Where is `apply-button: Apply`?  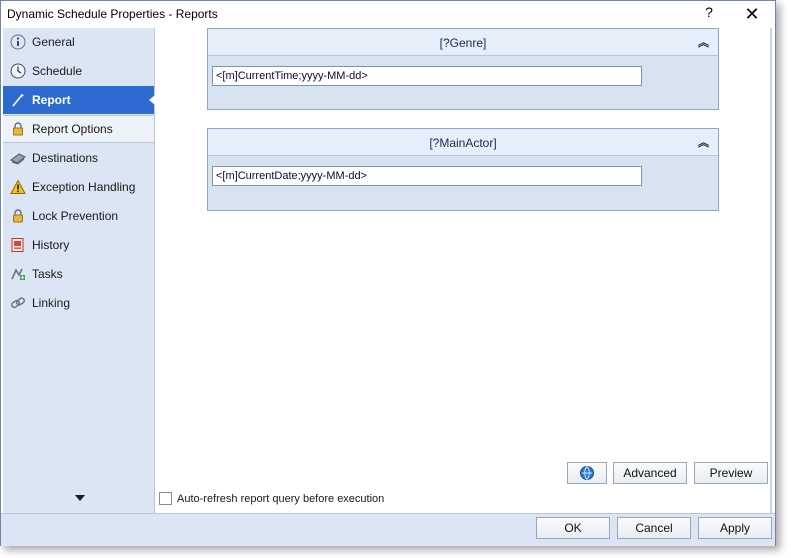
apply-button: Apply is located at coordinates (735, 528).